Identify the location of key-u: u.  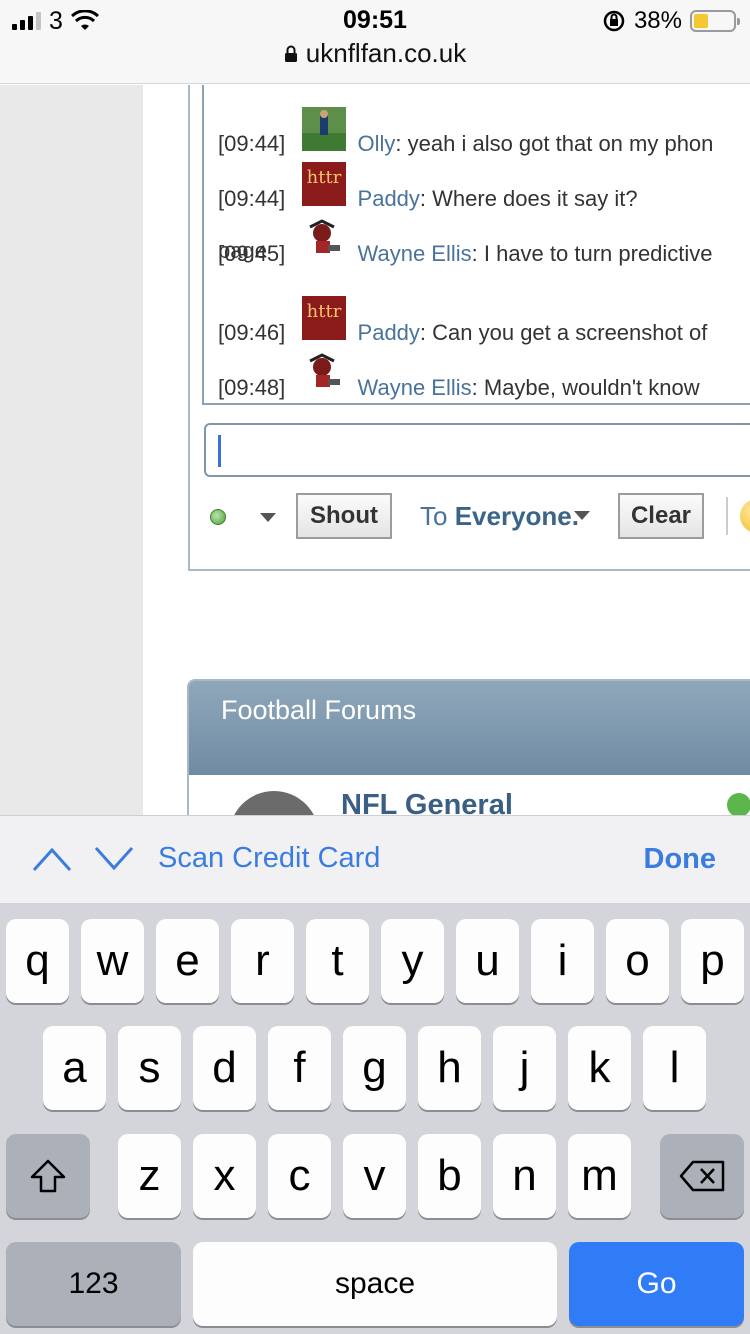
(487, 961).